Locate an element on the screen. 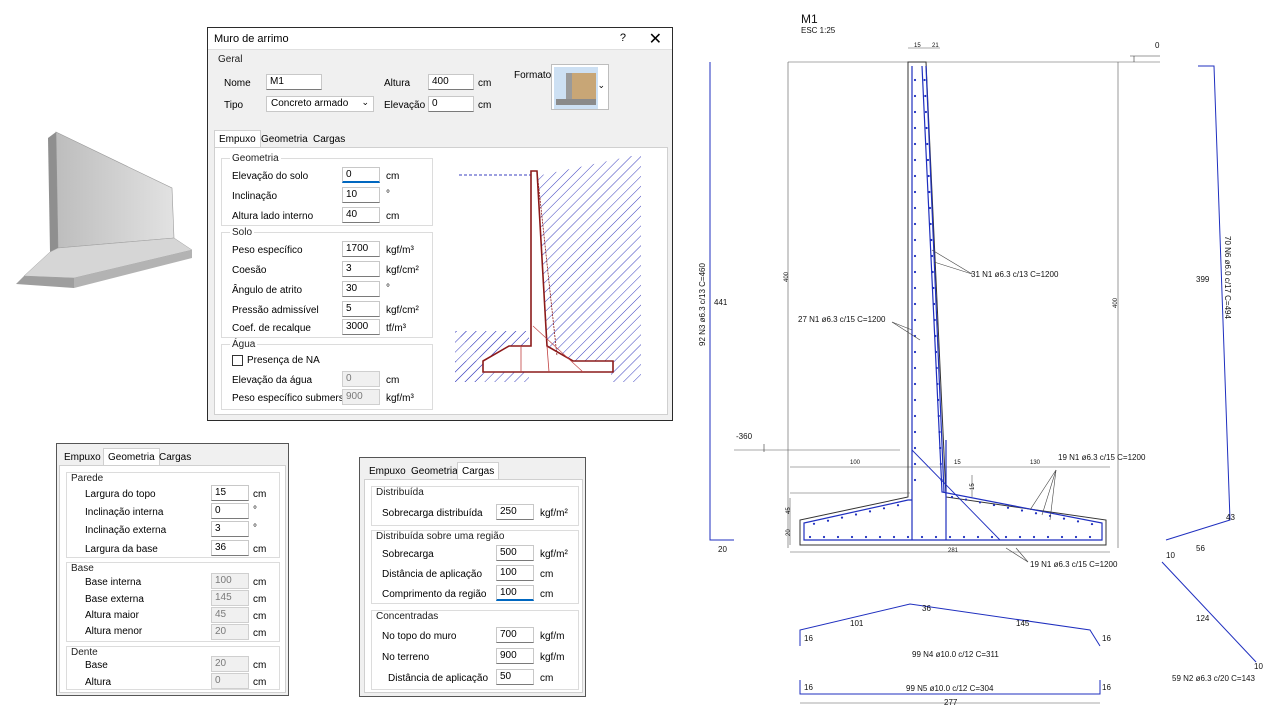 The height and width of the screenshot is (720, 1280). sobrecarga-input: 500 is located at coordinates (515, 553).